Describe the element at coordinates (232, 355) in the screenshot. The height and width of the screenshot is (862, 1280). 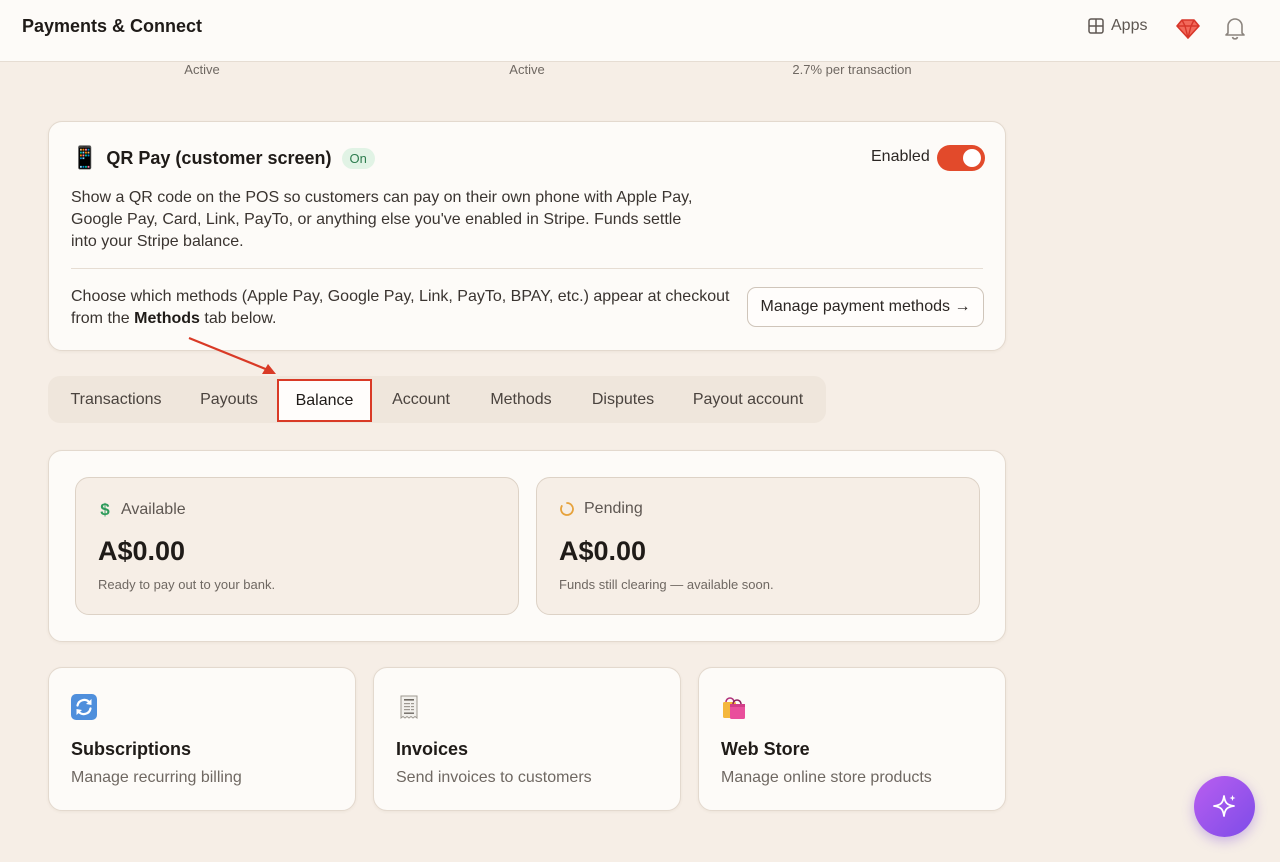
I see `annotation-arrow` at that location.